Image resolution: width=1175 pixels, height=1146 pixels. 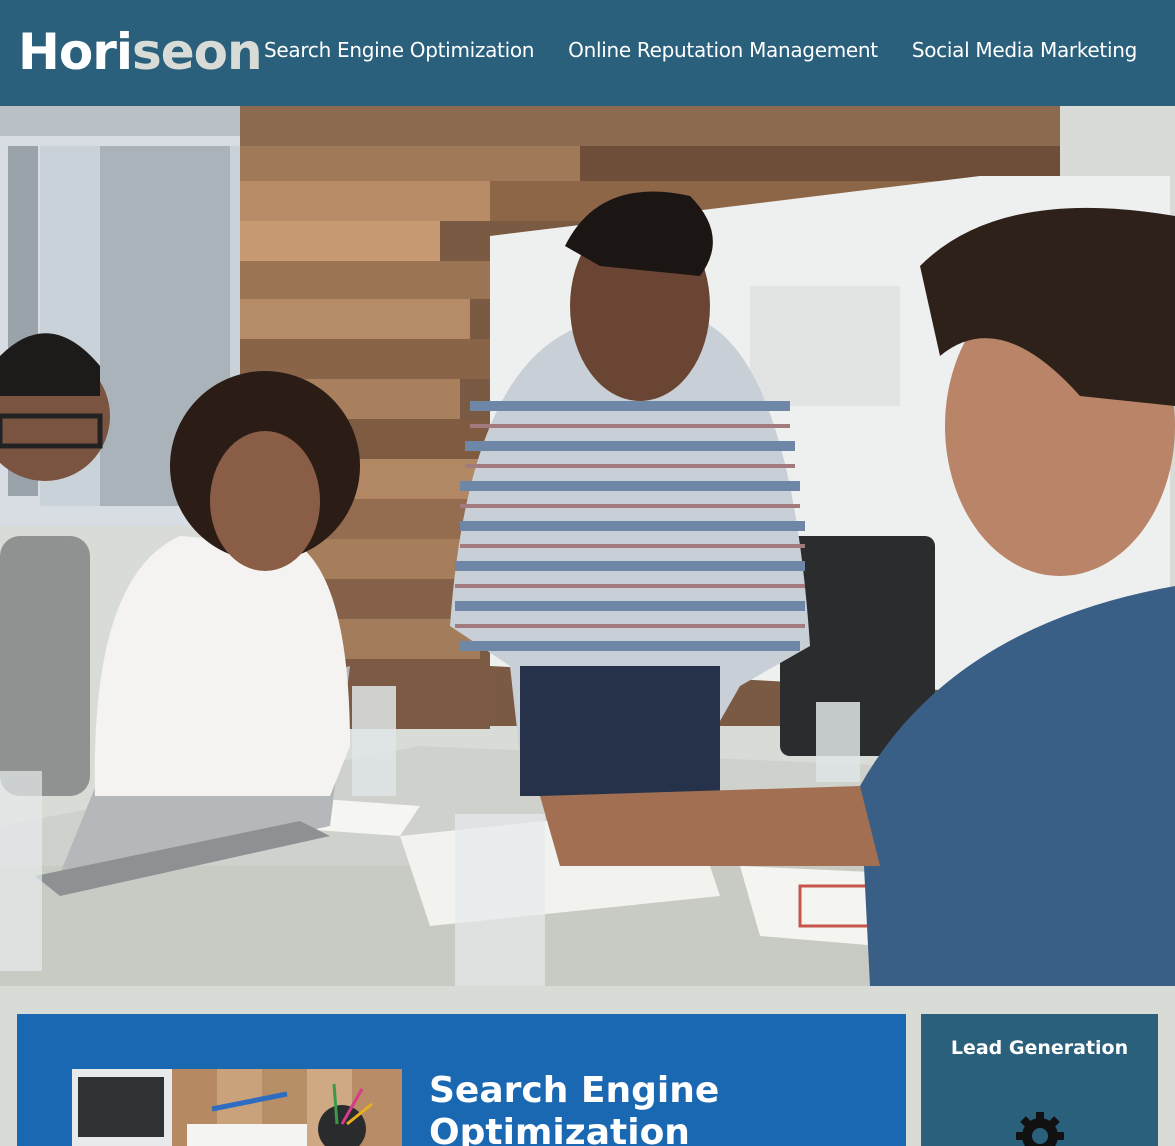 I want to click on workspace-desk-photo, so click(x=237, y=1107).